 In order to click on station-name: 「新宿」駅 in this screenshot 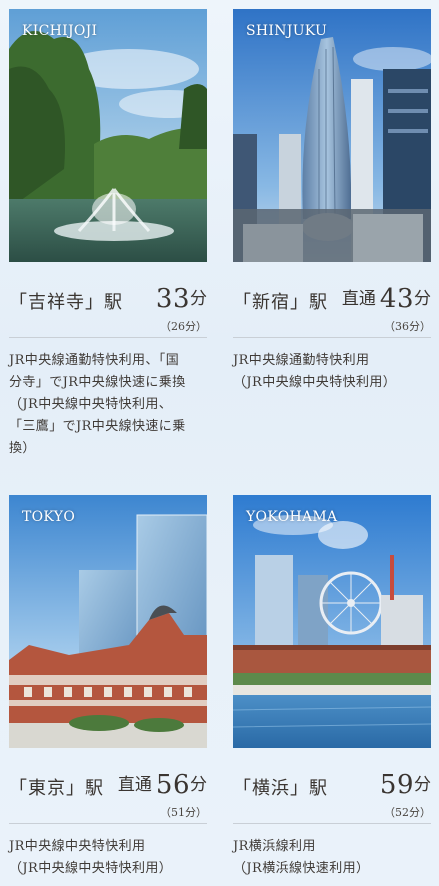, I will do `click(280, 302)`.